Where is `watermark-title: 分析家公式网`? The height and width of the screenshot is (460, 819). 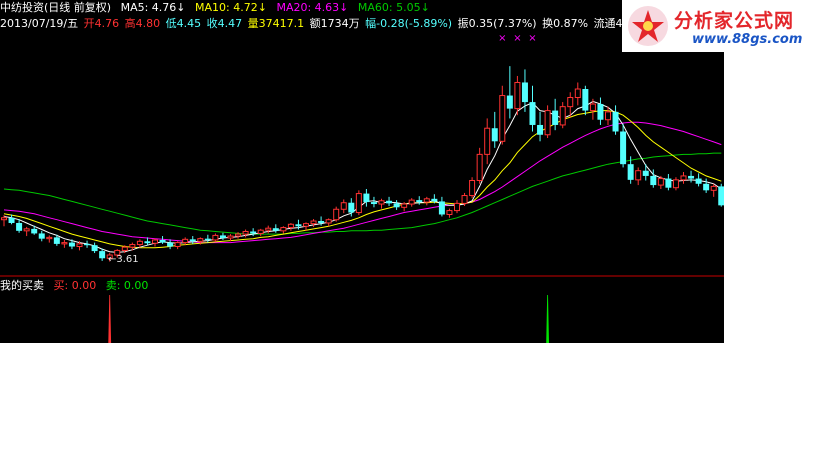 watermark-title: 分析家公式网 is located at coordinates (734, 21).